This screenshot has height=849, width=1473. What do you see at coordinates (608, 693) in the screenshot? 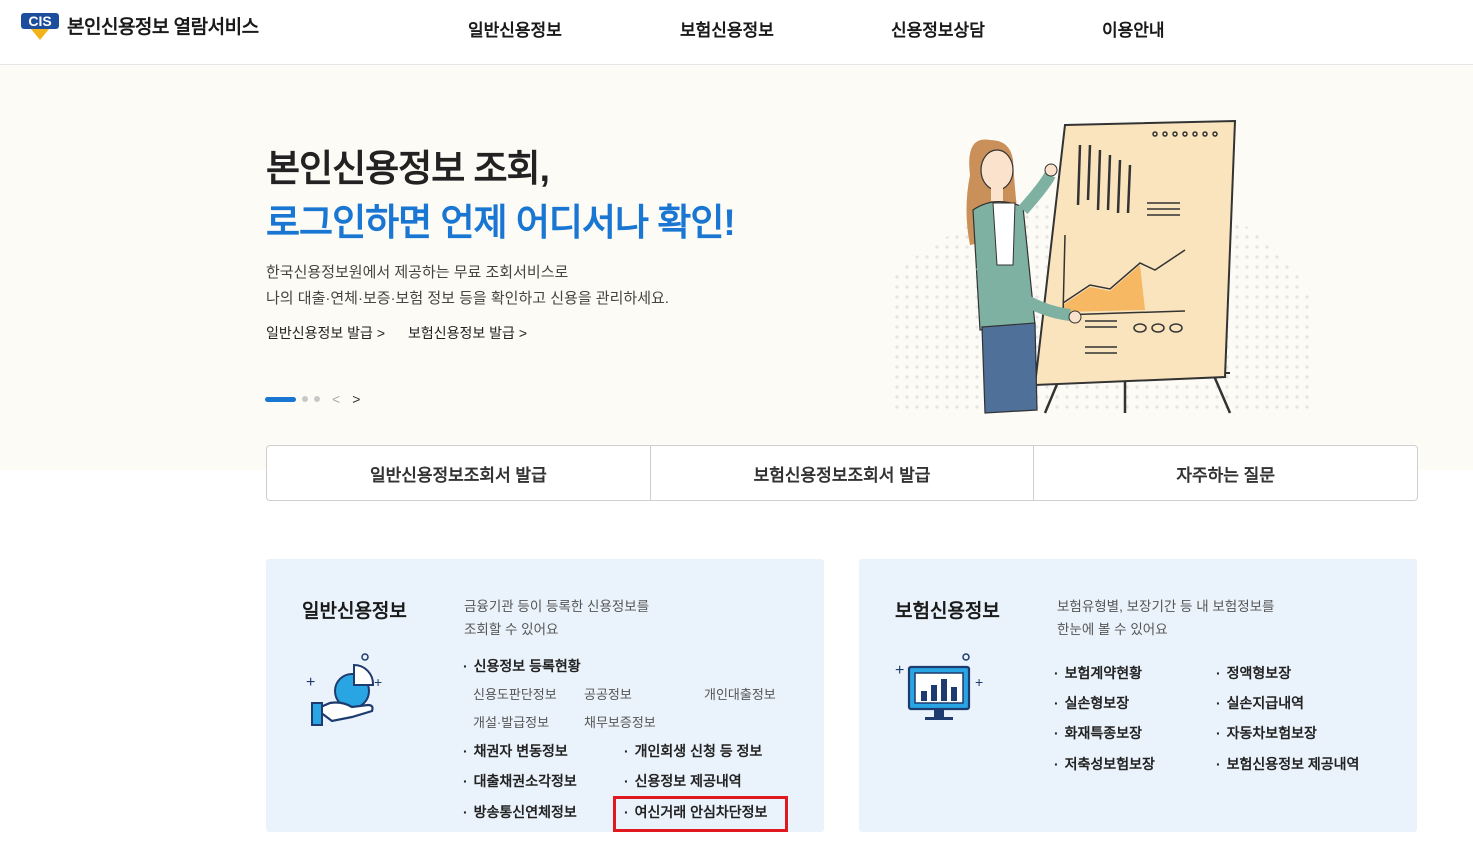
I see `submenu-public-info: 공공정보` at bounding box center [608, 693].